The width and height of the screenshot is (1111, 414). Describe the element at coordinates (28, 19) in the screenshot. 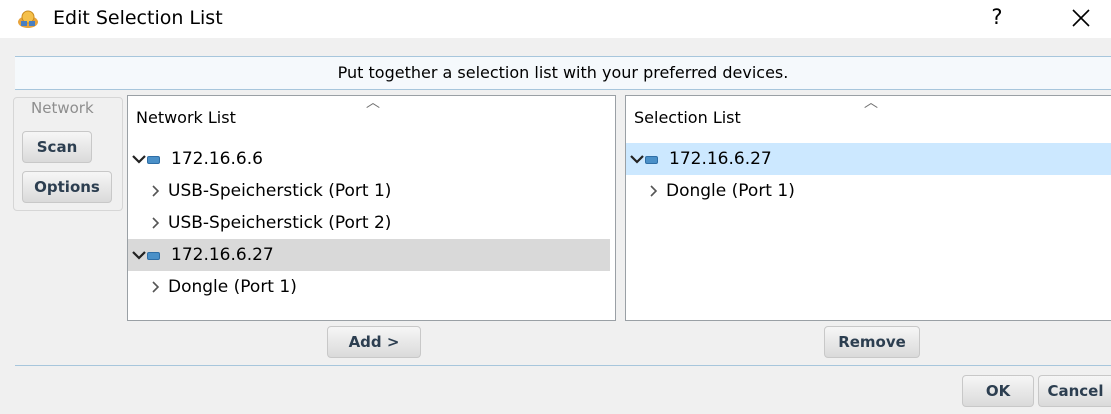

I see `app-network-icon` at that location.